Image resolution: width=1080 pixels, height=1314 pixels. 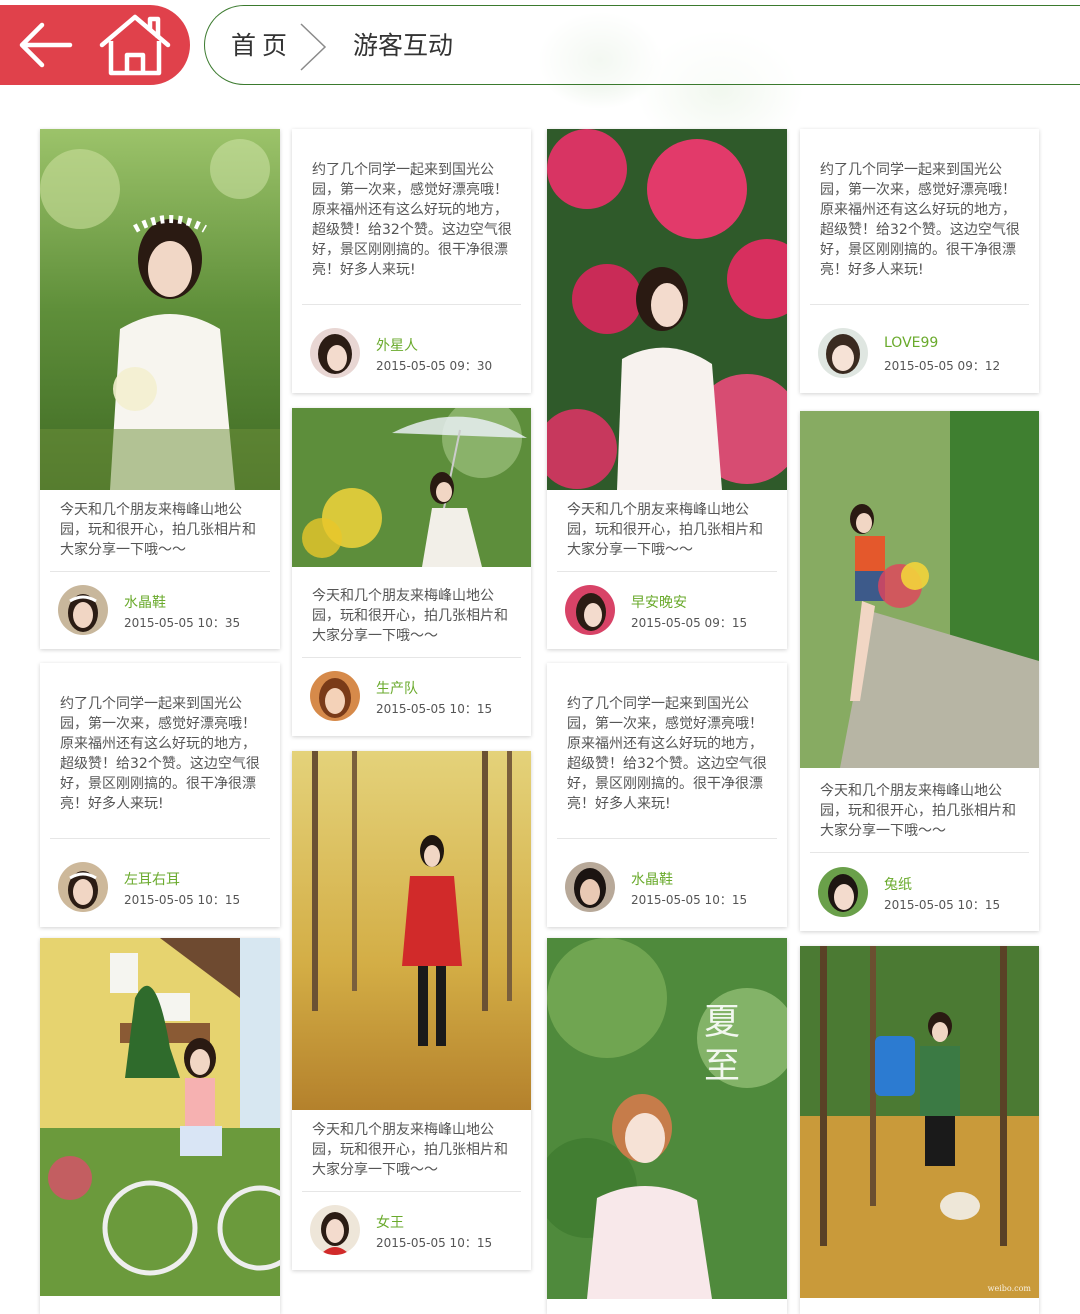 What do you see at coordinates (434, 366) in the screenshot?
I see `post-time: 2015-05-05 09：30` at bounding box center [434, 366].